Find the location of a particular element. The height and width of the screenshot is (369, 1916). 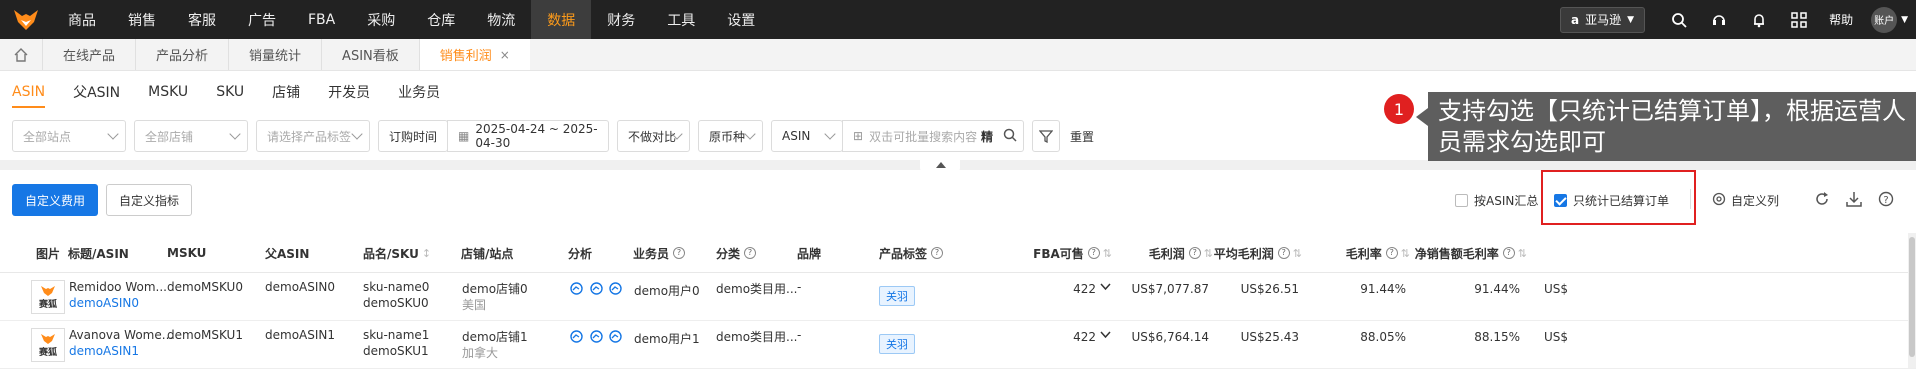

page-tab: ASIN看板 is located at coordinates (370, 54).